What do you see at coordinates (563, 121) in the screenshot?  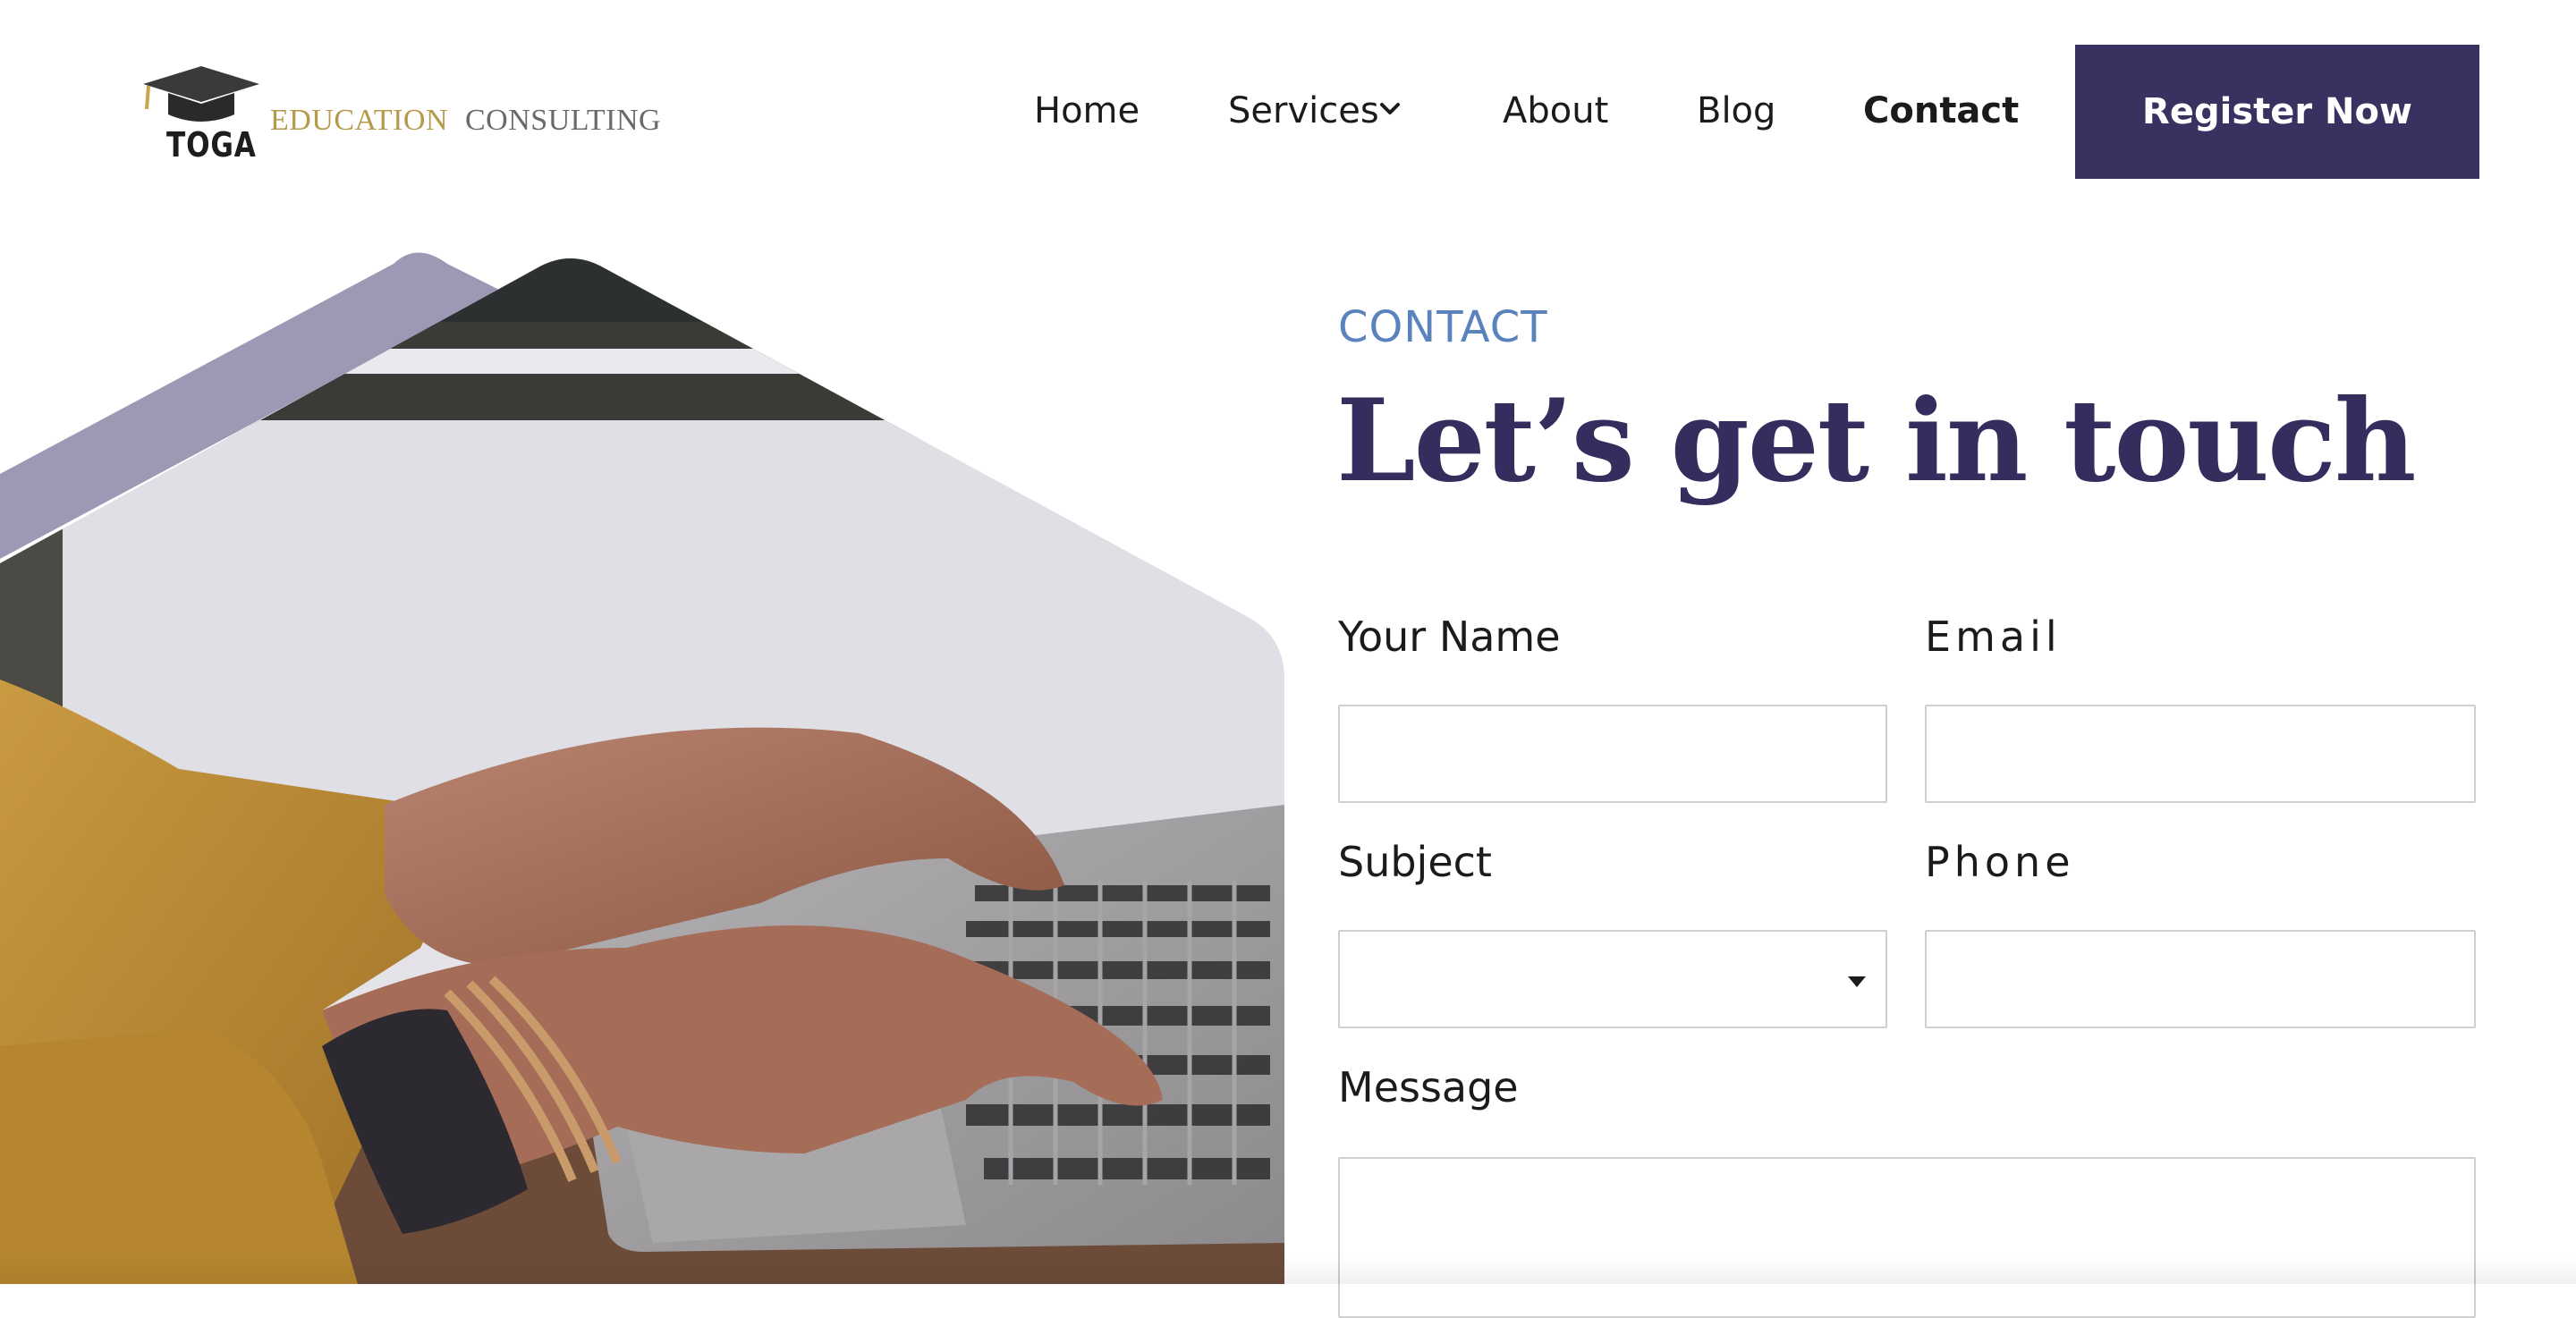 I see `logo-tagline-consulting: CONSULTING` at bounding box center [563, 121].